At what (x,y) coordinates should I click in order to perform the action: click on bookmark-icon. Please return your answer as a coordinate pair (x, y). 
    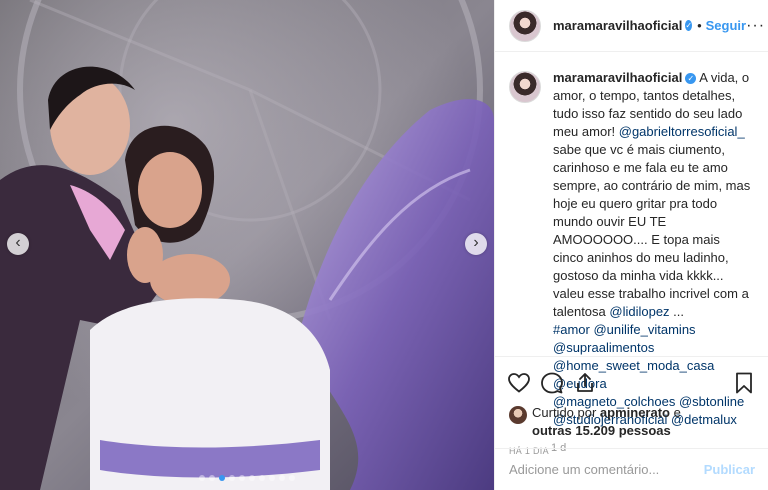
    Looking at the image, I should click on (744, 383).